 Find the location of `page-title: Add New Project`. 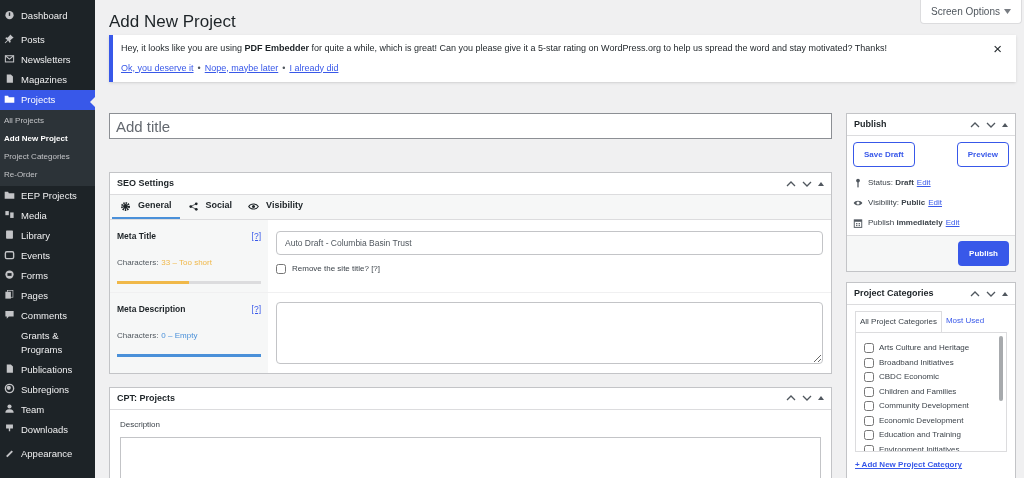

page-title: Add New Project is located at coordinates (172, 22).